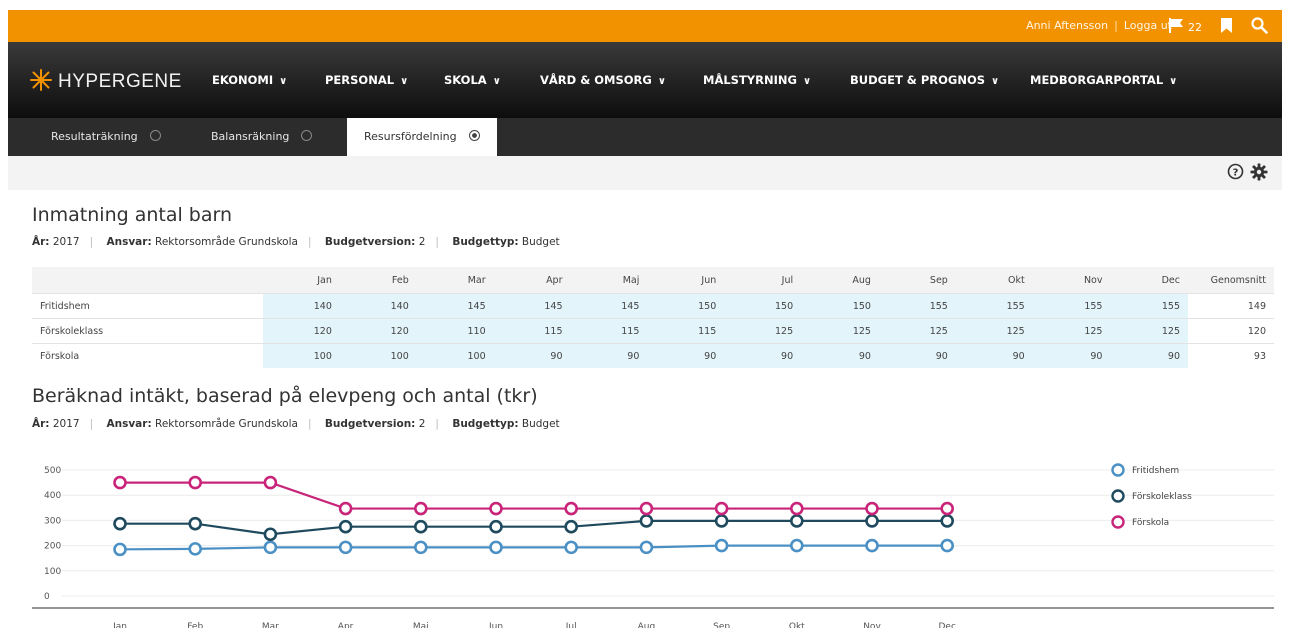 The height and width of the screenshot is (635, 1290). What do you see at coordinates (763, 280) in the screenshot?
I see `column-header: Jul` at bounding box center [763, 280].